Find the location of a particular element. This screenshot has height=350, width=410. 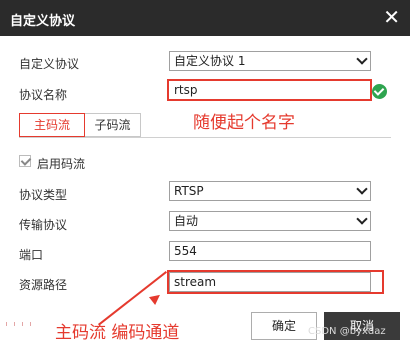

check-circle-icon is located at coordinates (379, 91).